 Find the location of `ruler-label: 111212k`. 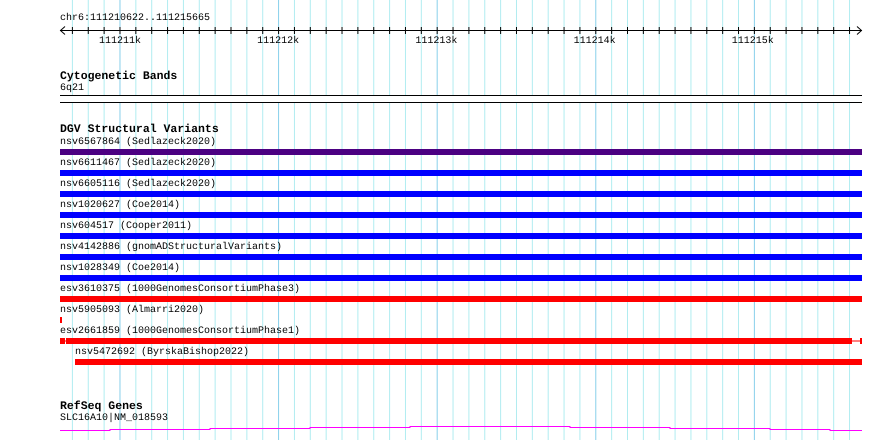

ruler-label: 111212k is located at coordinates (278, 42).